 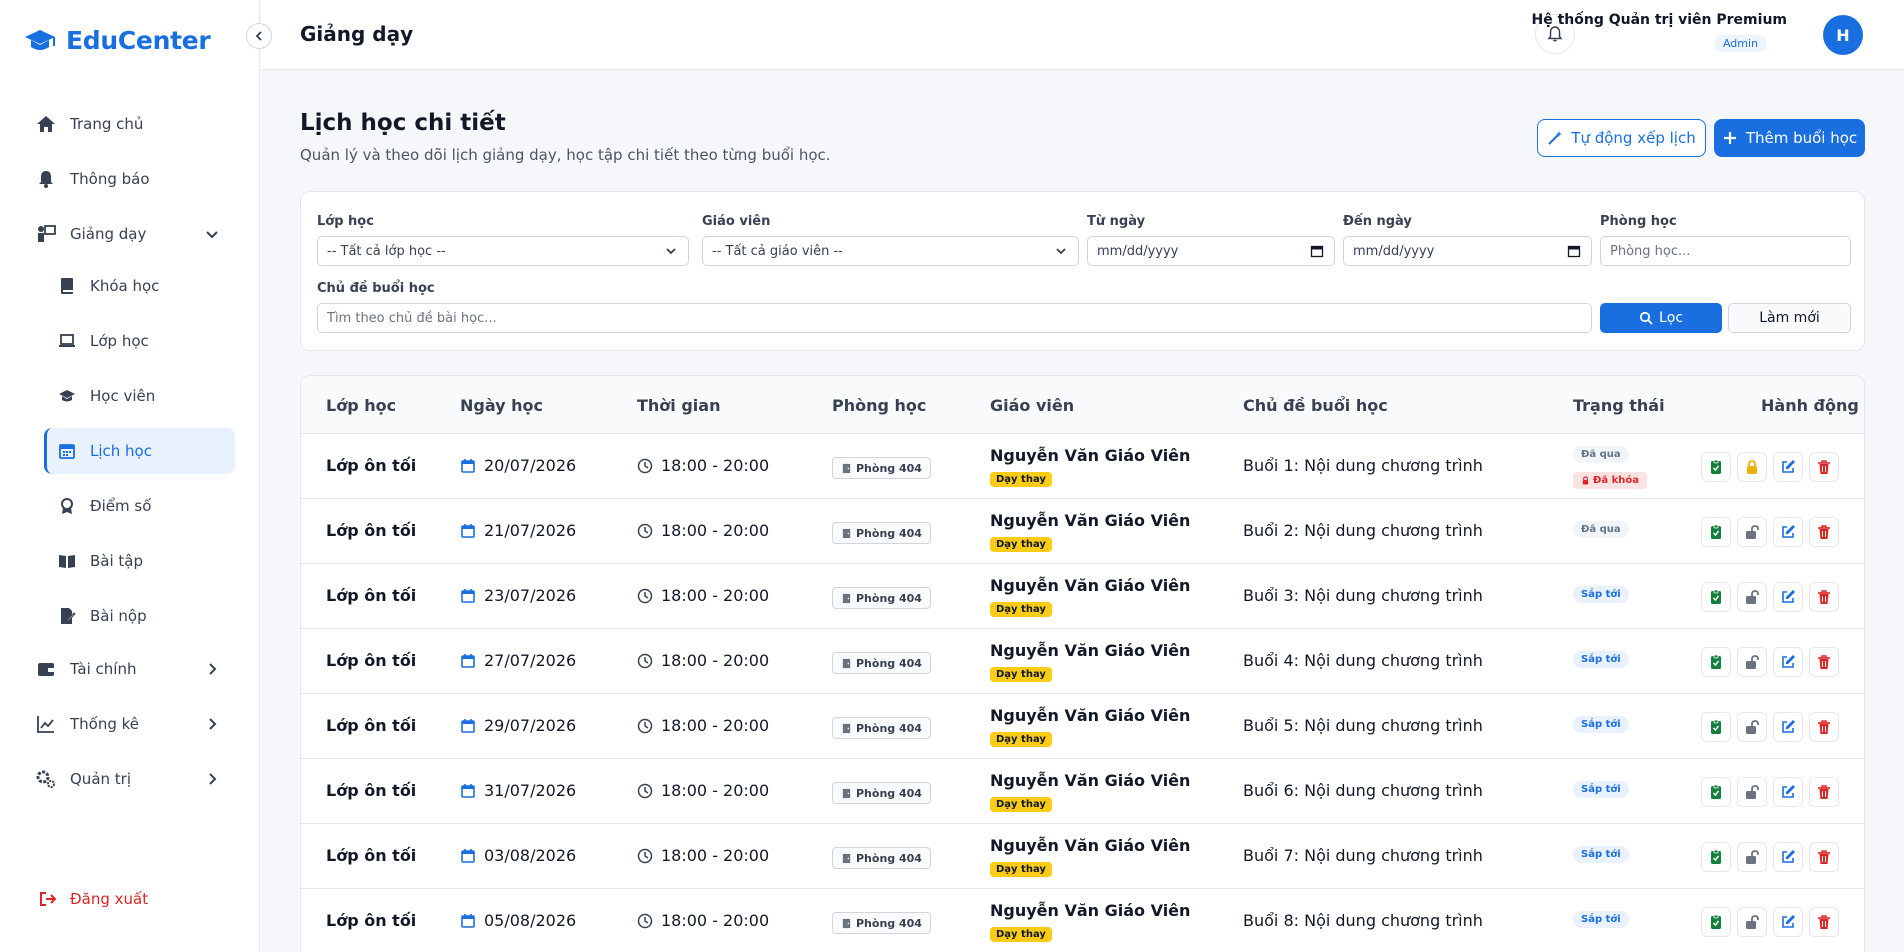 What do you see at coordinates (259, 36) in the screenshot?
I see `sidebar-collapse-button` at bounding box center [259, 36].